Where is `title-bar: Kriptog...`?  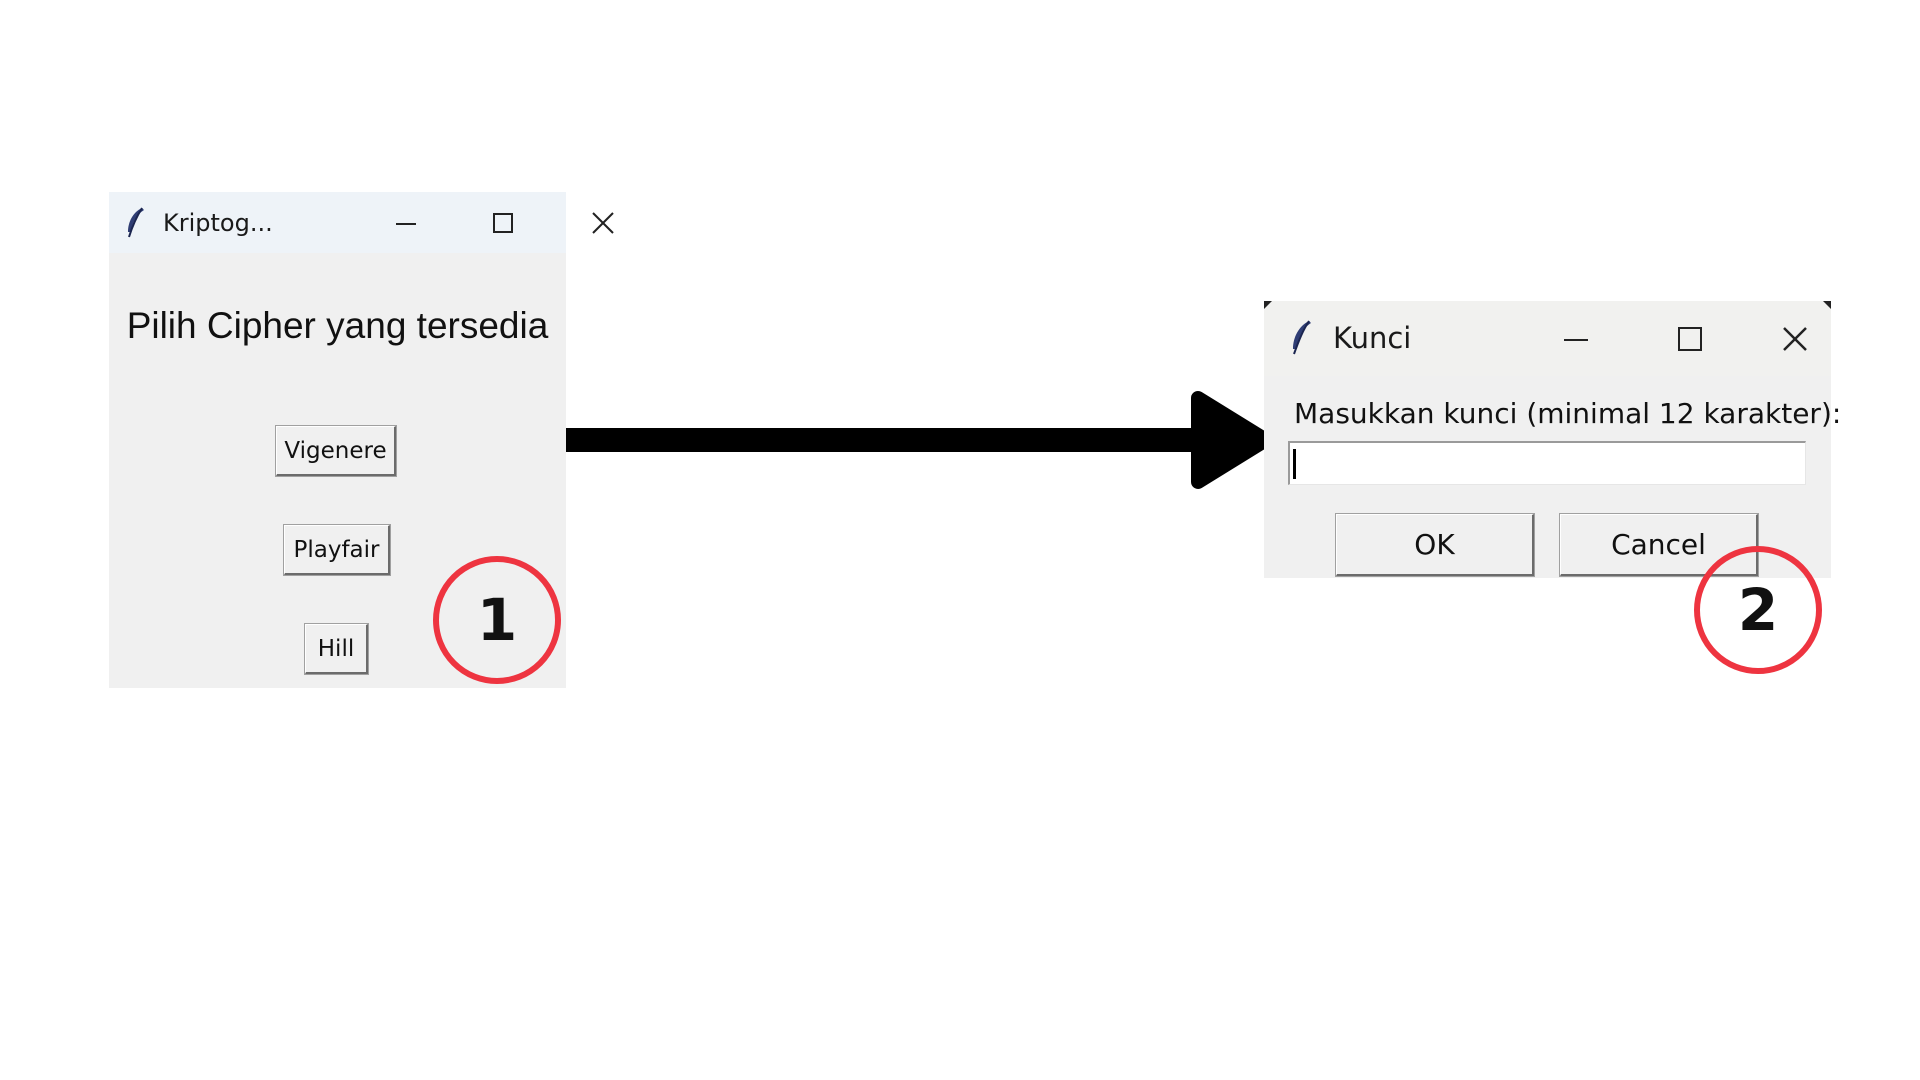 title-bar: Kriptog... is located at coordinates (361, 222).